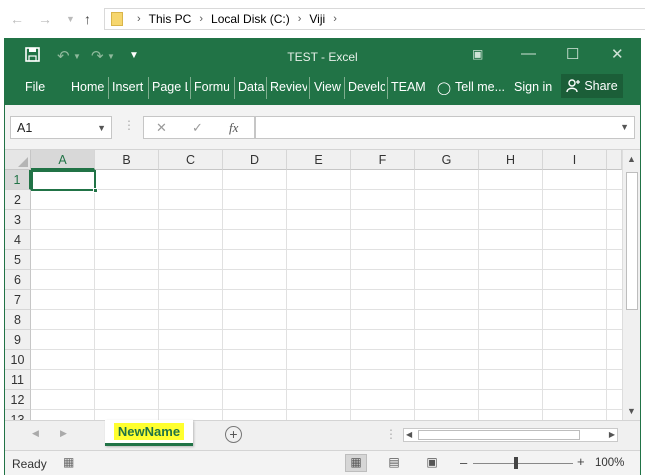  I want to click on scroll-down-icon: ▼, so click(631, 411).